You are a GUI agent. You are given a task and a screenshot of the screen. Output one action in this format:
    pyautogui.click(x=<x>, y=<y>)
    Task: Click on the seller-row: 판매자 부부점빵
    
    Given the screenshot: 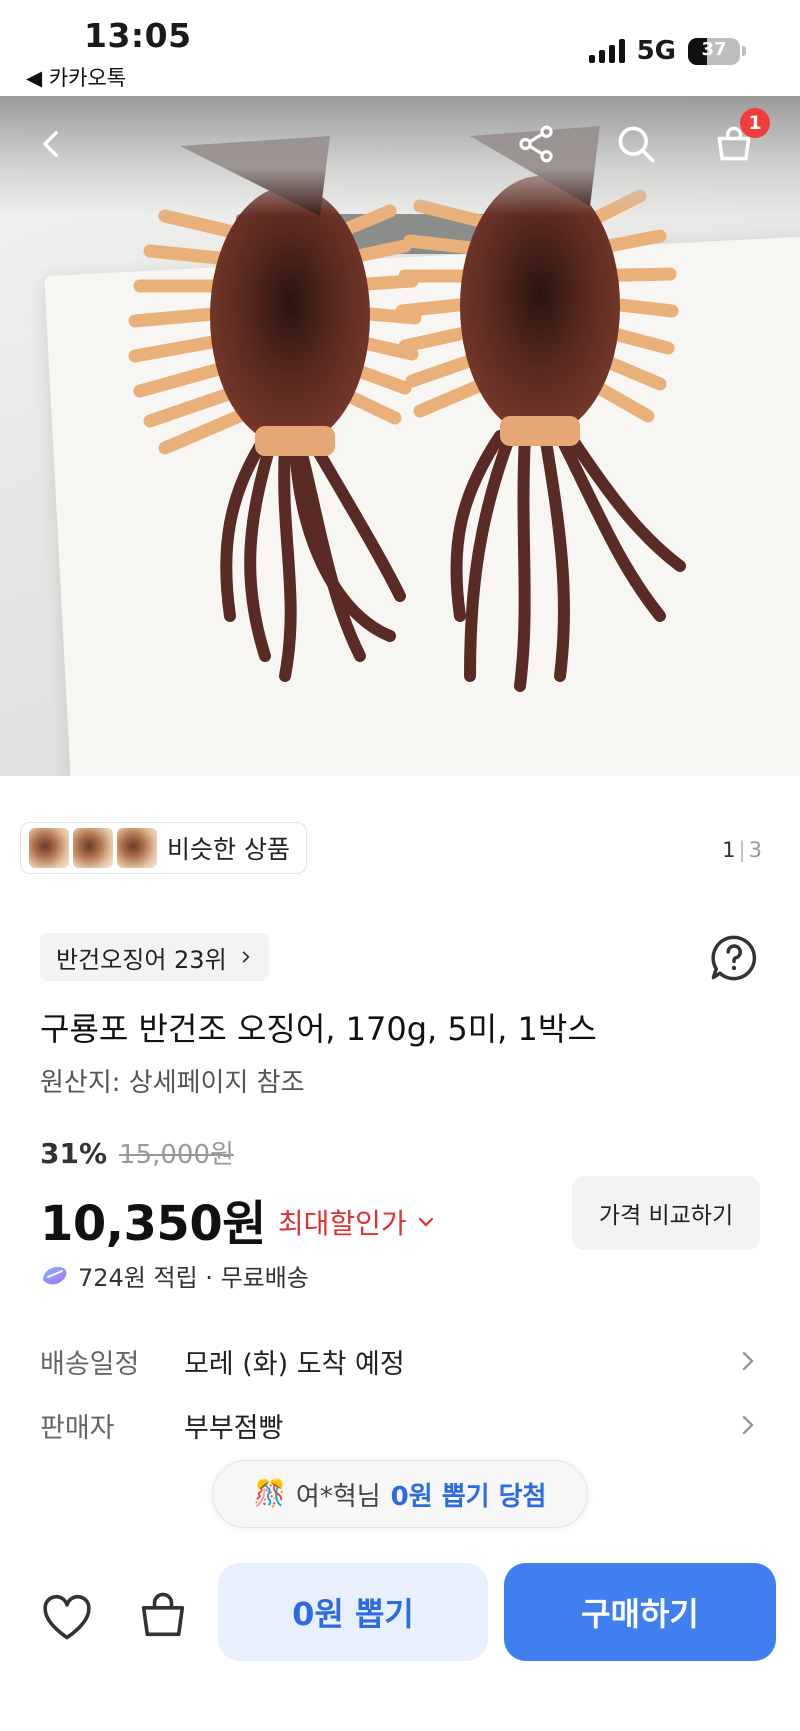 What is the action you would take?
    pyautogui.click(x=400, y=1425)
    